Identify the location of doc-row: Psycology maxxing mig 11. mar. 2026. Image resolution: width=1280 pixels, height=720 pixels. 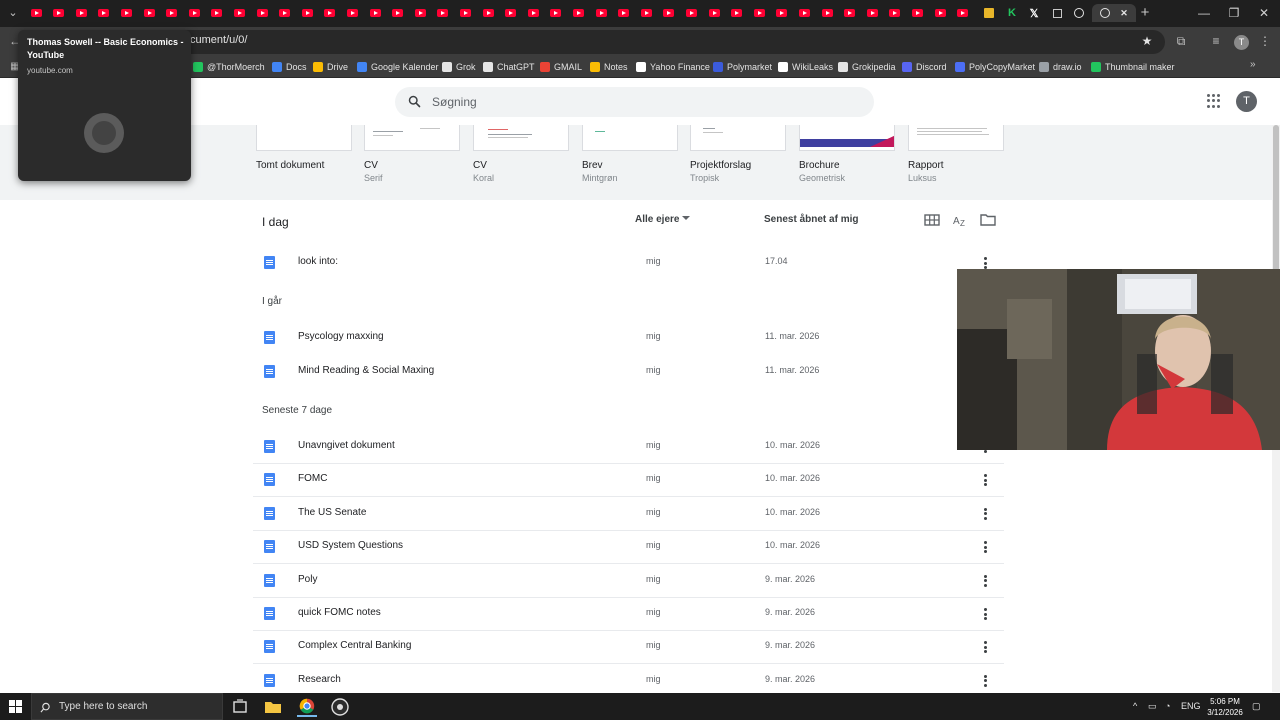
(628, 338).